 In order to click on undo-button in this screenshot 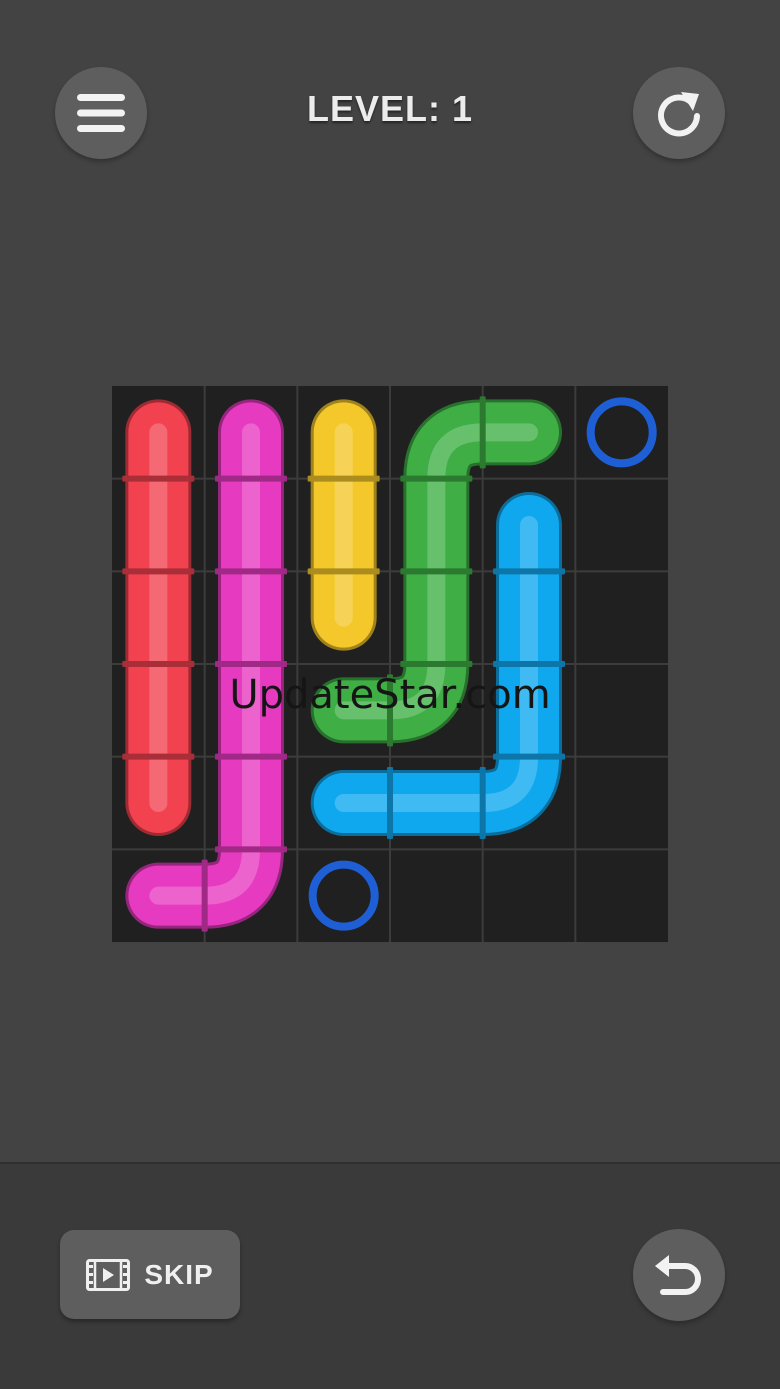, I will do `click(679, 1275)`.